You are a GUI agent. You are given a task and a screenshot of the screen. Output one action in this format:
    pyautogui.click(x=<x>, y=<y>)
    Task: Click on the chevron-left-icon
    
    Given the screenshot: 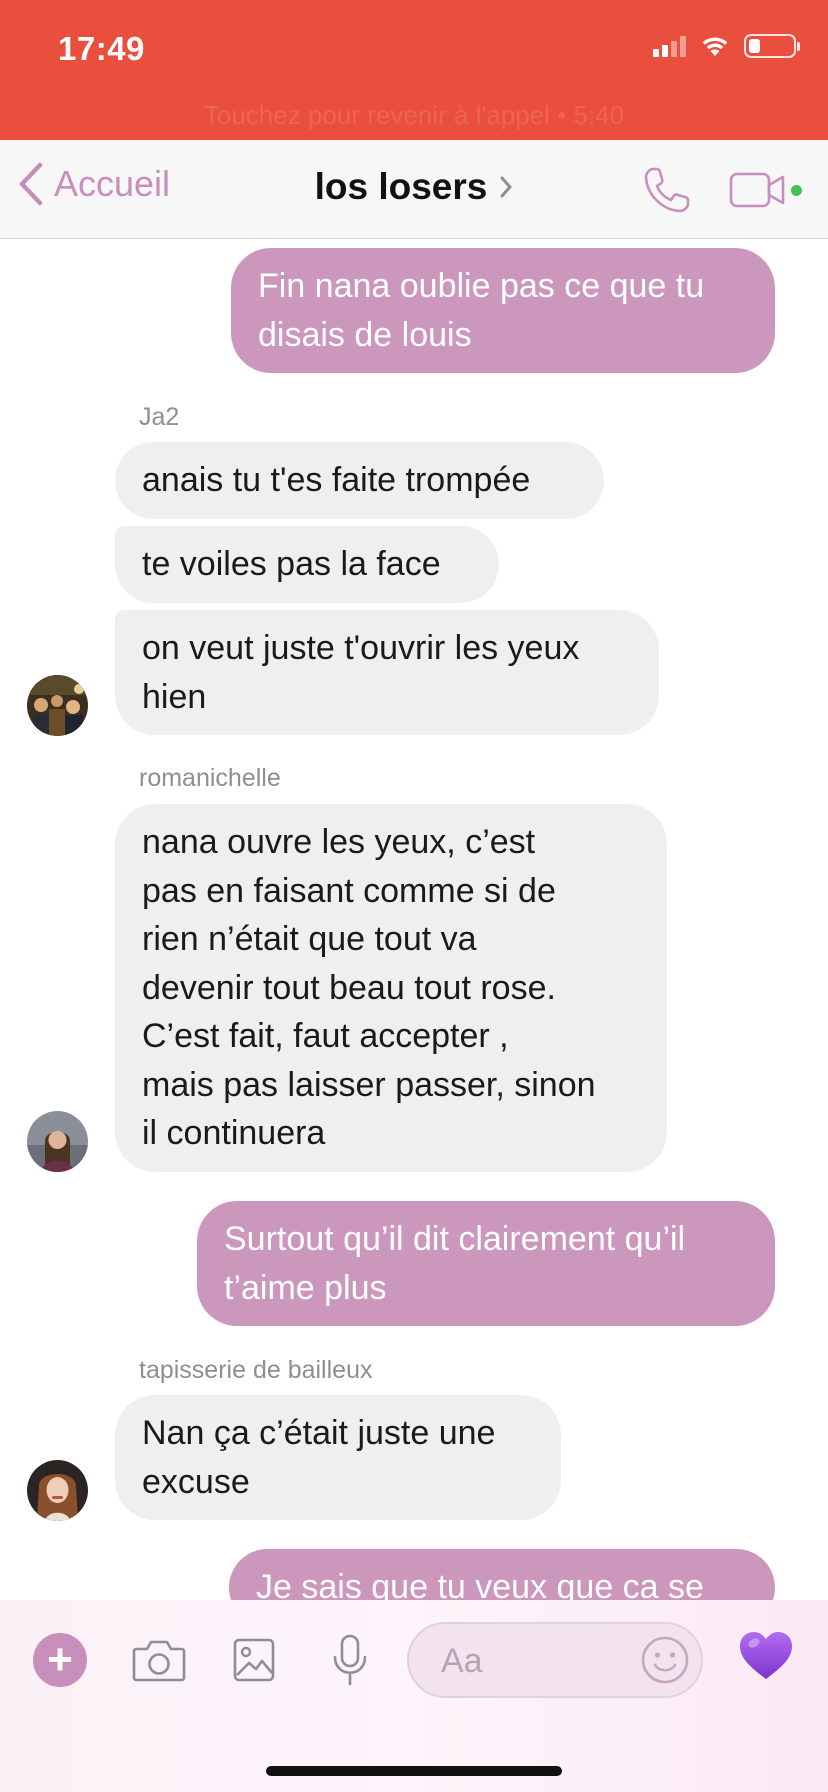 What is the action you would take?
    pyautogui.click(x=31, y=184)
    